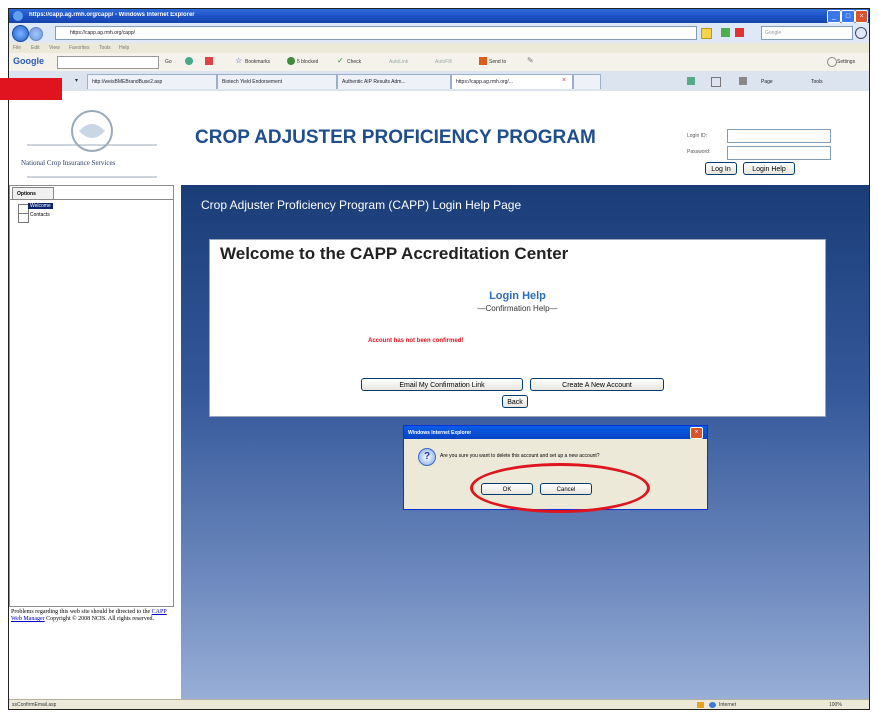 This screenshot has width=878, height=716. Describe the element at coordinates (699, 152) in the screenshot. I see `password-label: Password:` at that location.